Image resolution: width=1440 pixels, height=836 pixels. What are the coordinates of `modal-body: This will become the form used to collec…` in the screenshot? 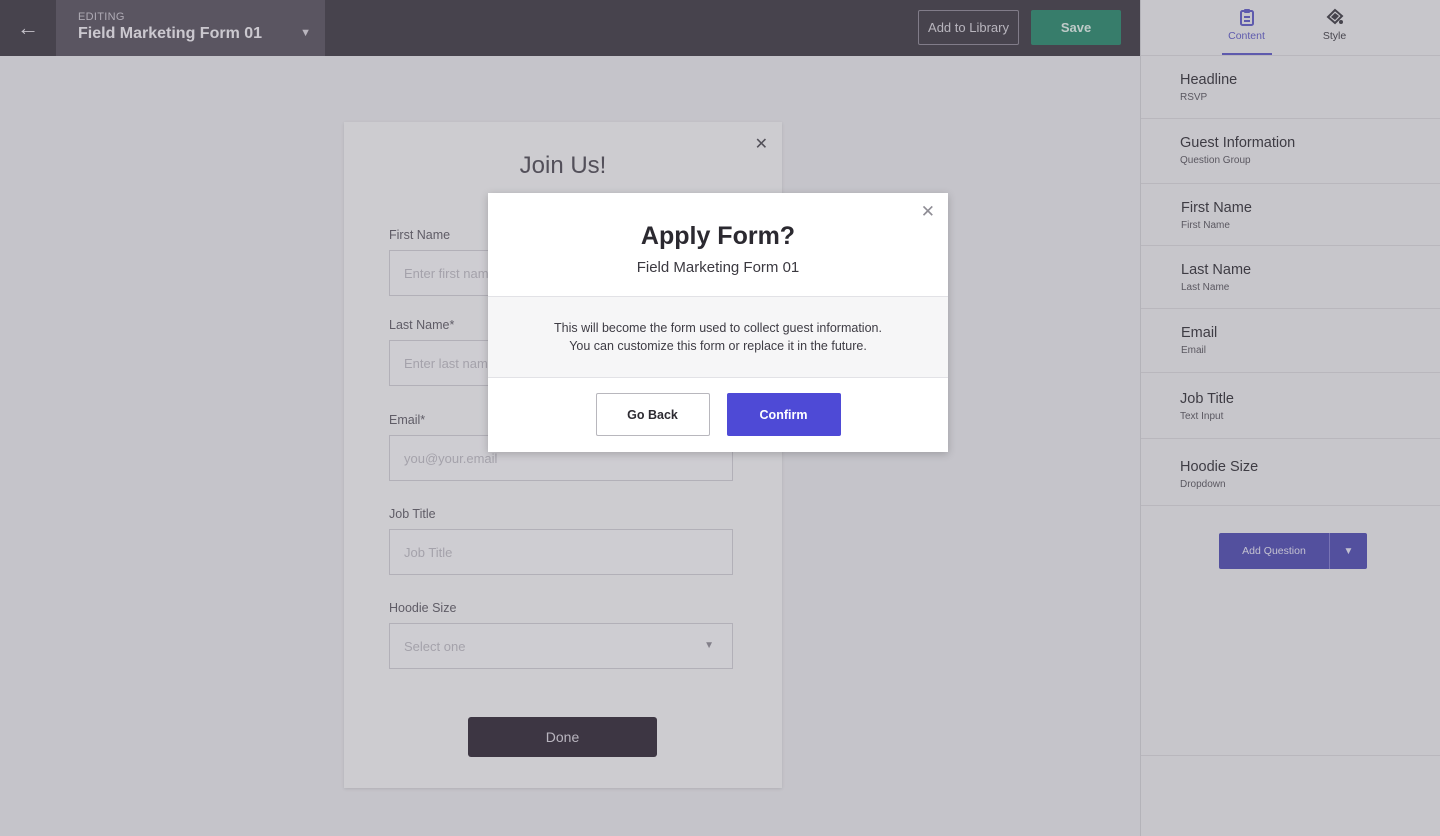 It's located at (718, 337).